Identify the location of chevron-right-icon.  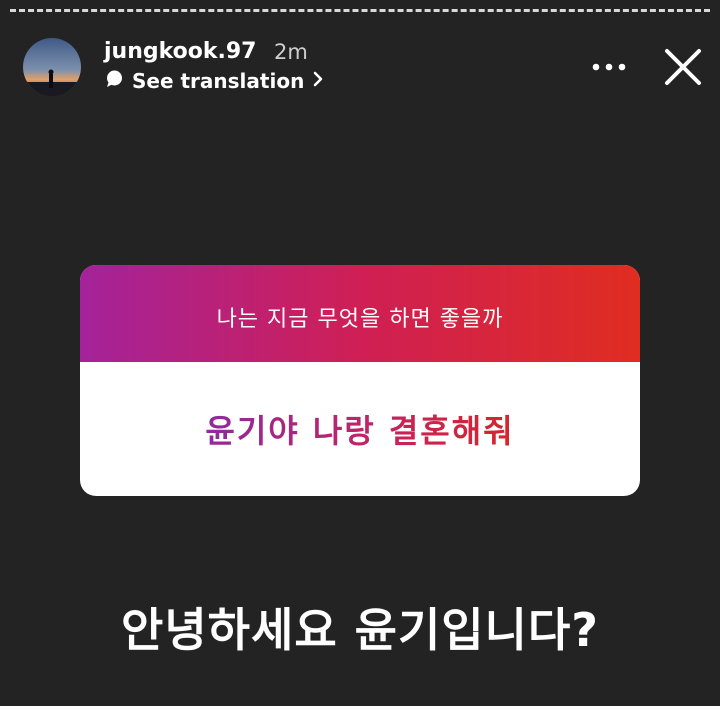
(318, 81).